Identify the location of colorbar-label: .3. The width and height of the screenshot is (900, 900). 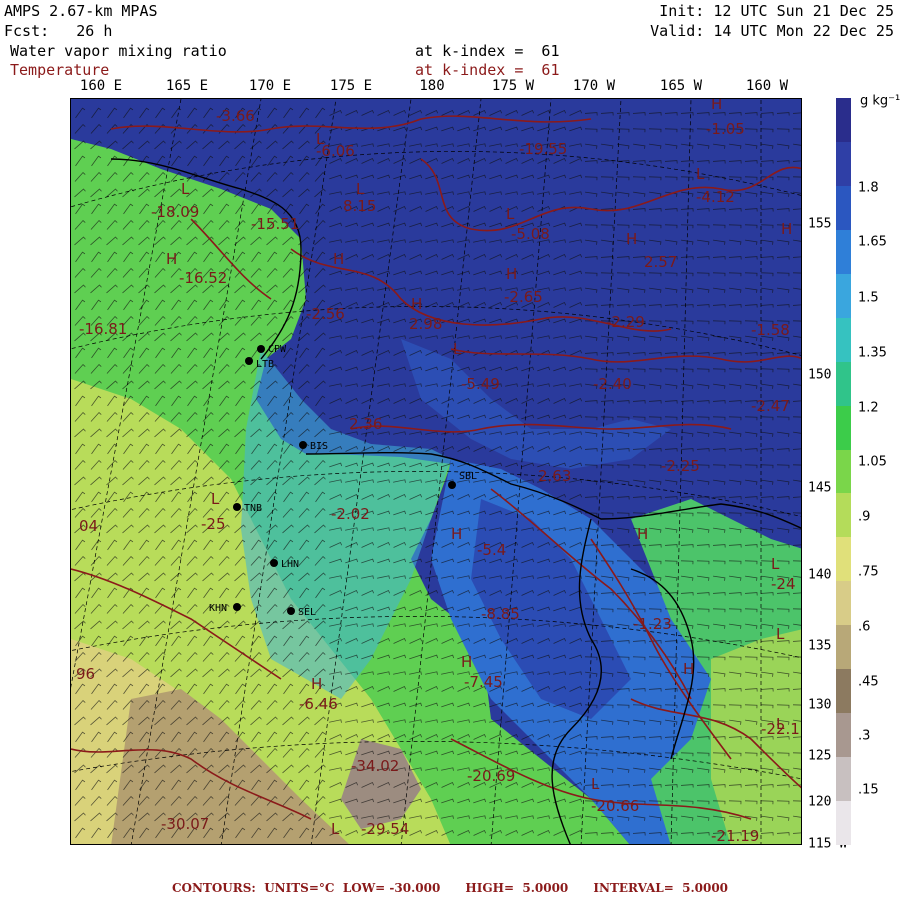
(864, 736).